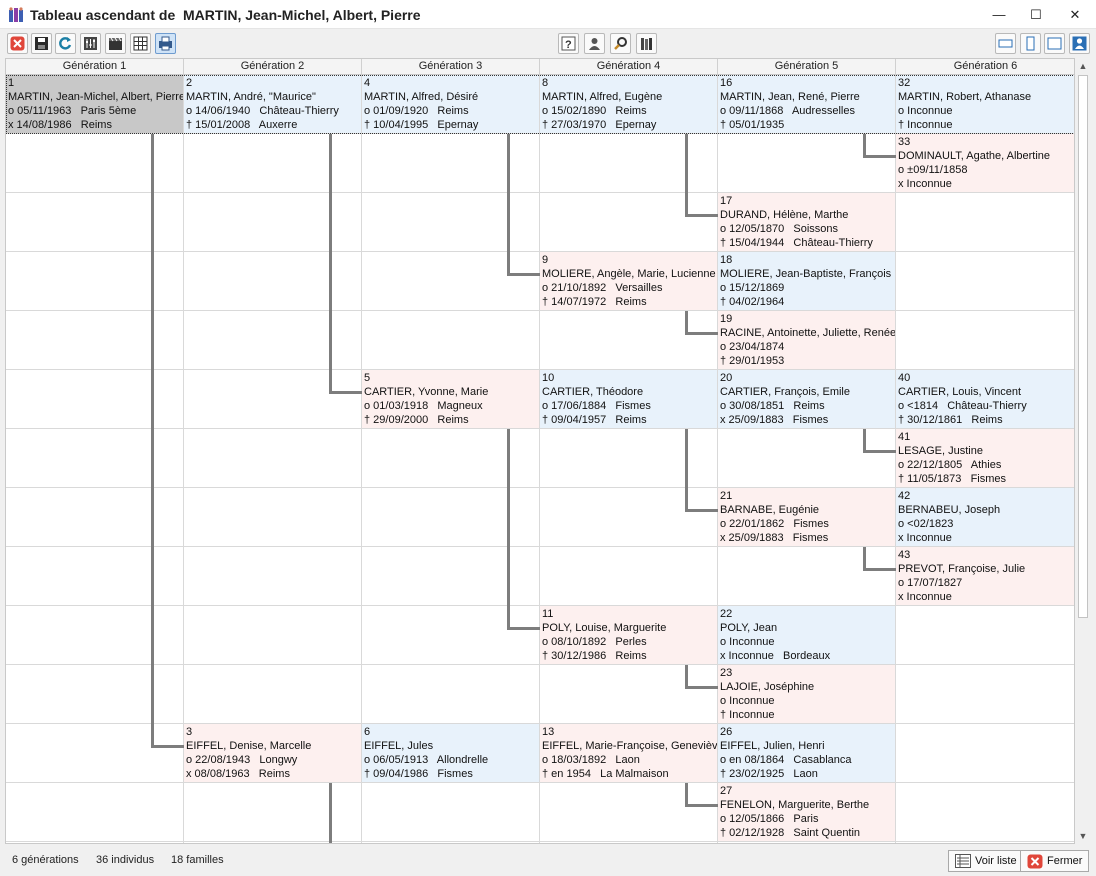 This screenshot has width=1096, height=876. I want to click on person-name: EIFFEL, Marie-Françoise, Geneviève, so click(629, 746).